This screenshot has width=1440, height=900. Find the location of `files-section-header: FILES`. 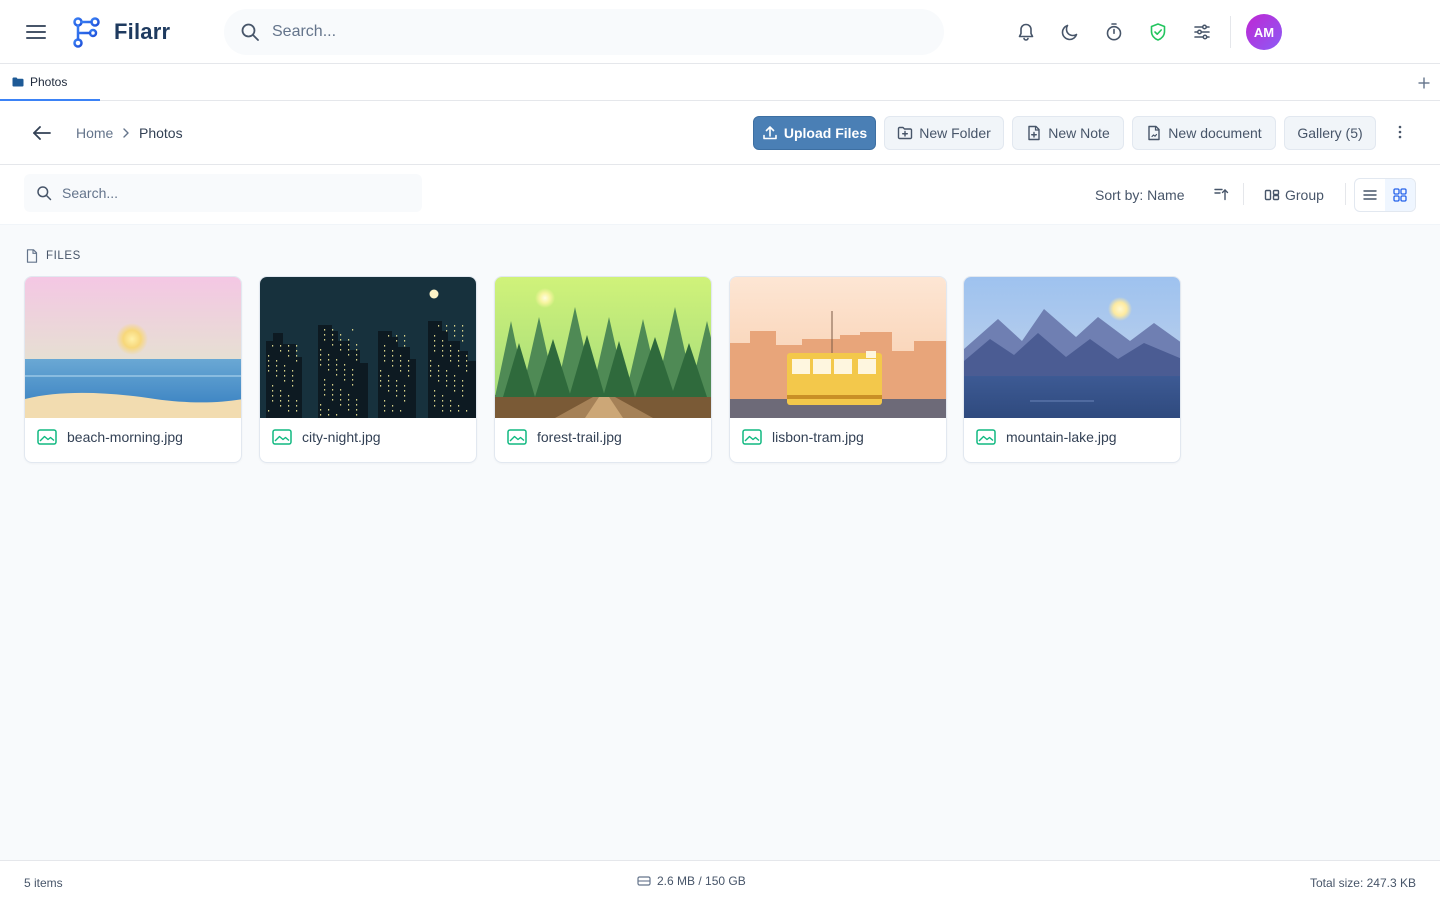

files-section-header: FILES is located at coordinates (53, 256).